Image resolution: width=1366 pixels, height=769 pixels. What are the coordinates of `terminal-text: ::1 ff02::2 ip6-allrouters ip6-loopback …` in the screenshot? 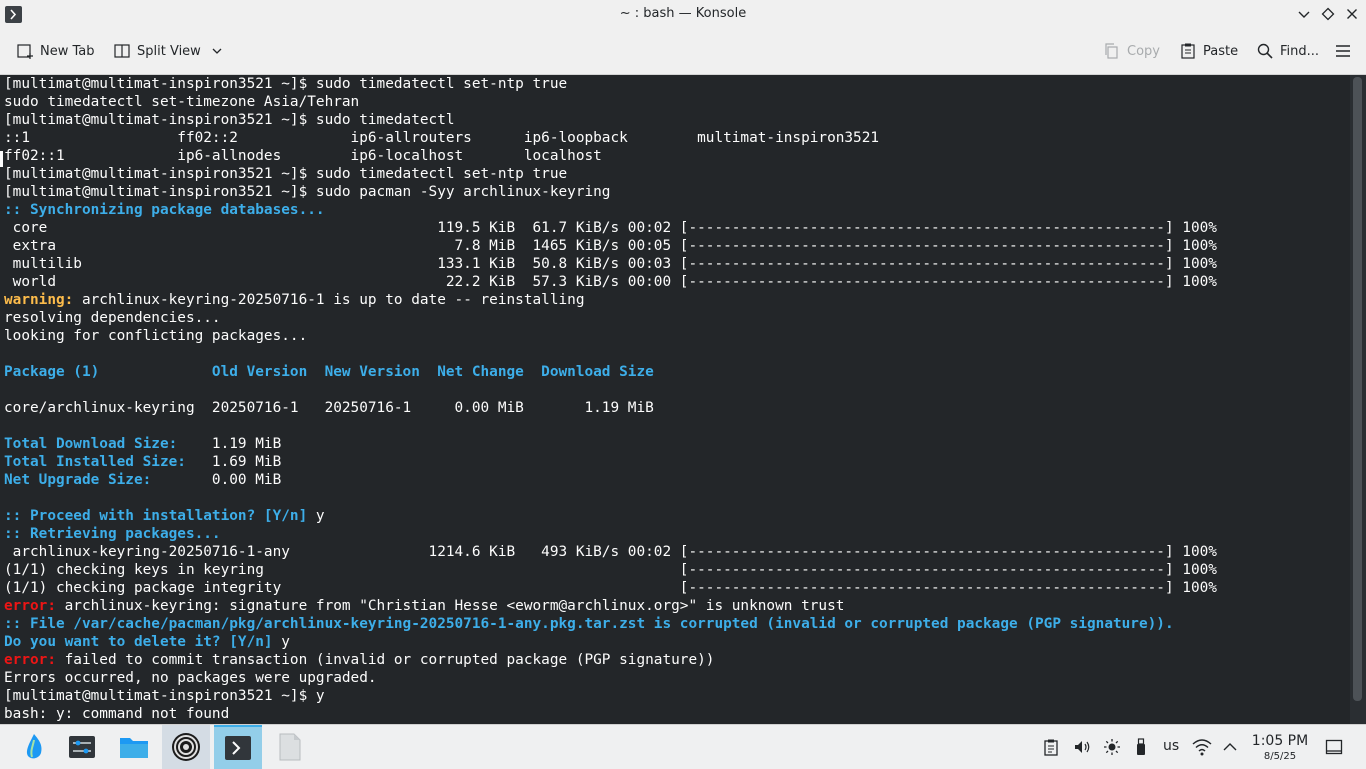 It's located at (442, 138).